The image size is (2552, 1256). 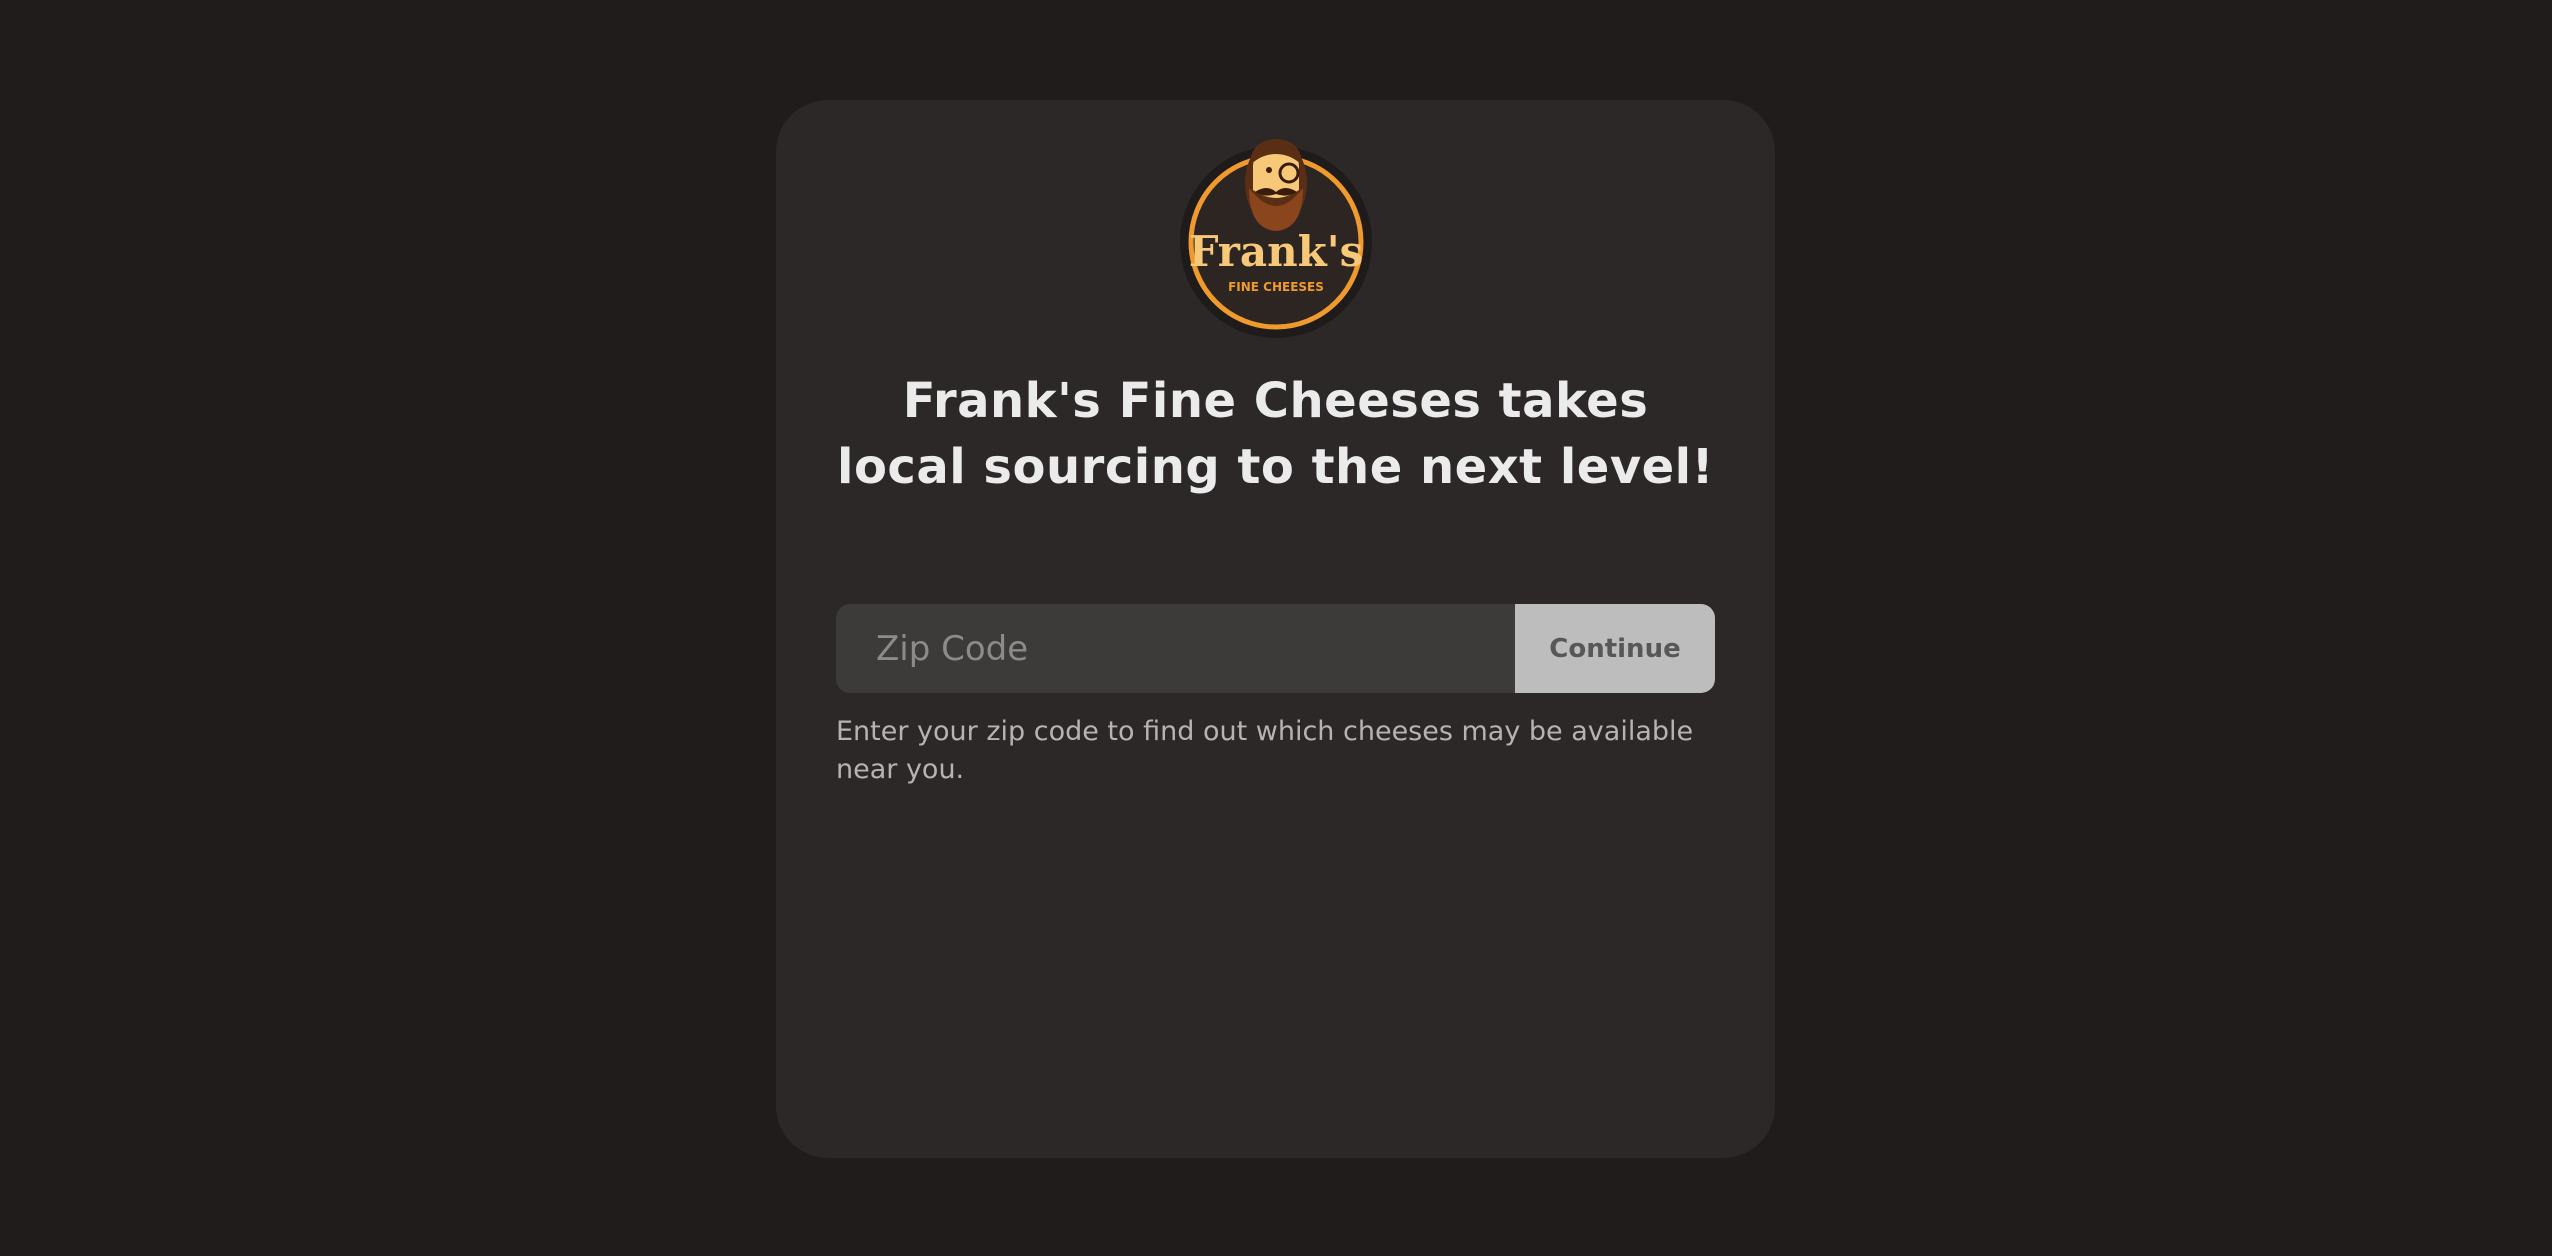 I want to click on continue-button: Continue, so click(x=1615, y=648).